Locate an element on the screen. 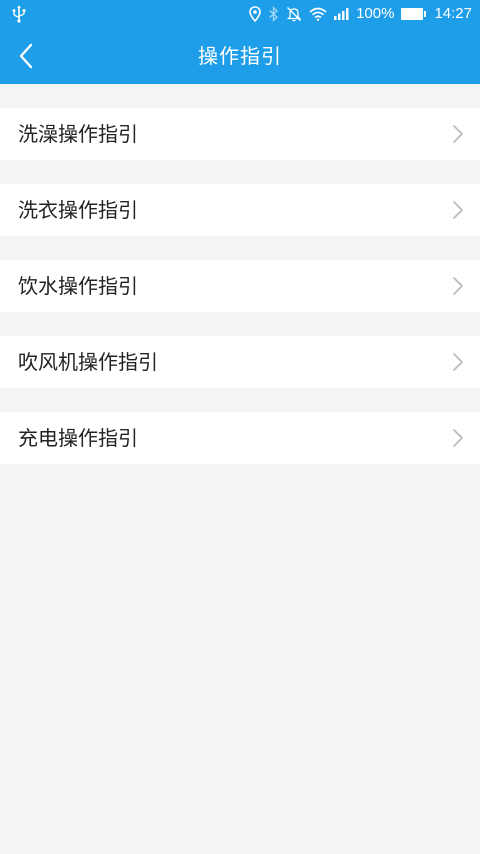 The image size is (480, 854). list-item-shower-guide: 洗澡操作指引 is located at coordinates (240, 134).